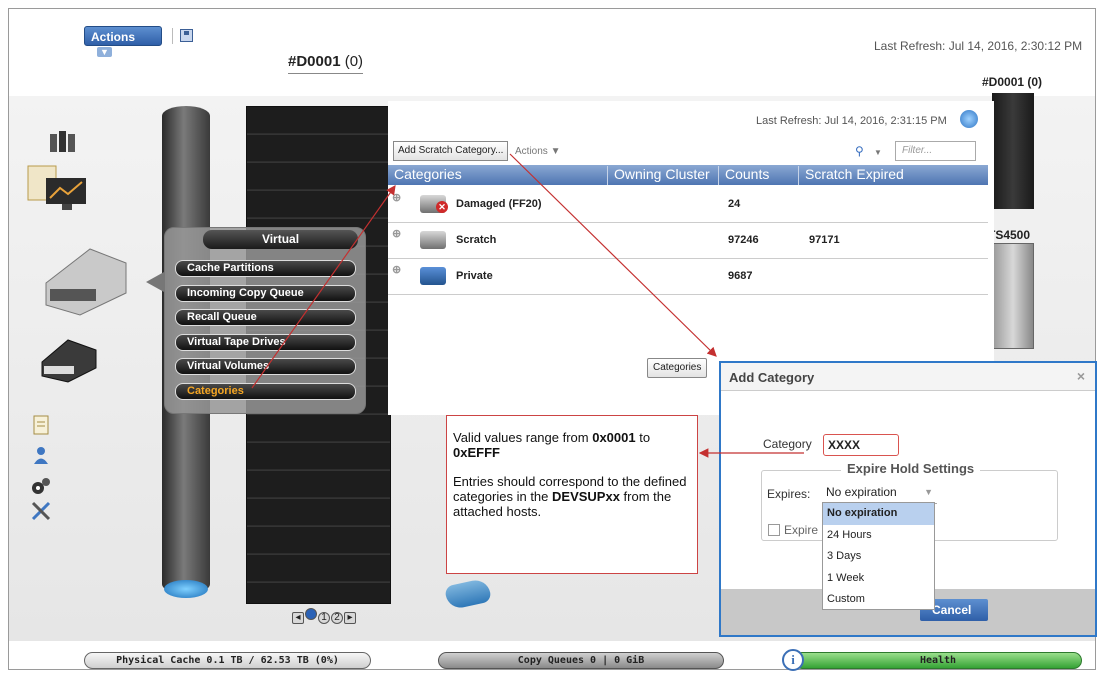 The height and width of the screenshot is (675, 1103). Describe the element at coordinates (938, 660) in the screenshot. I see `health-status: Health` at that location.